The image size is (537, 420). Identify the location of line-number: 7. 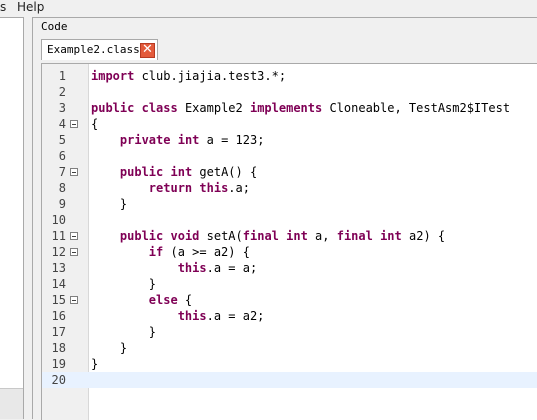
(62, 172).